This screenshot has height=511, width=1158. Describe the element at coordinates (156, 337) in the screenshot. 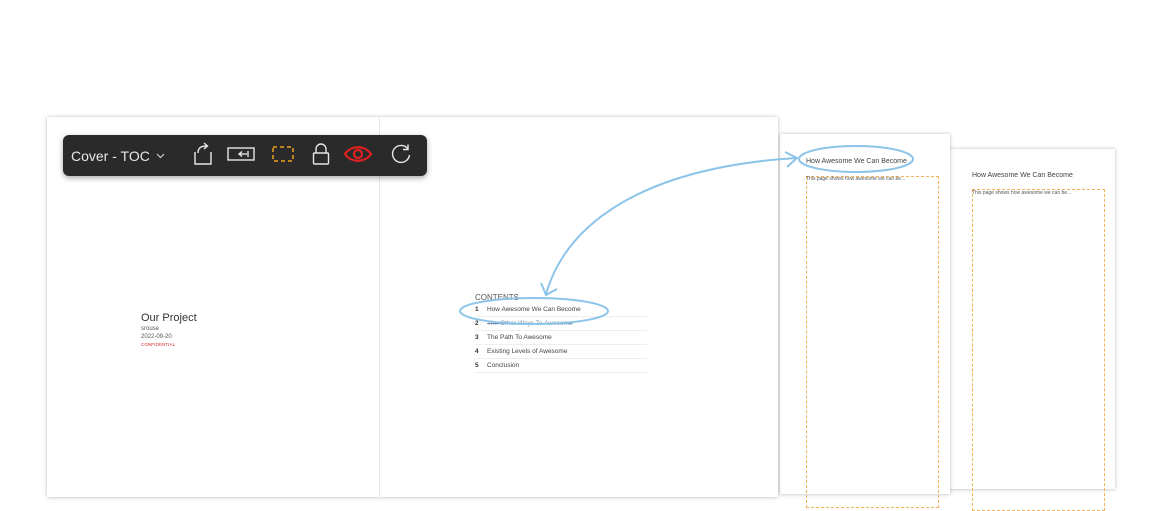

I see `cover-date: 2022-09-20` at that location.